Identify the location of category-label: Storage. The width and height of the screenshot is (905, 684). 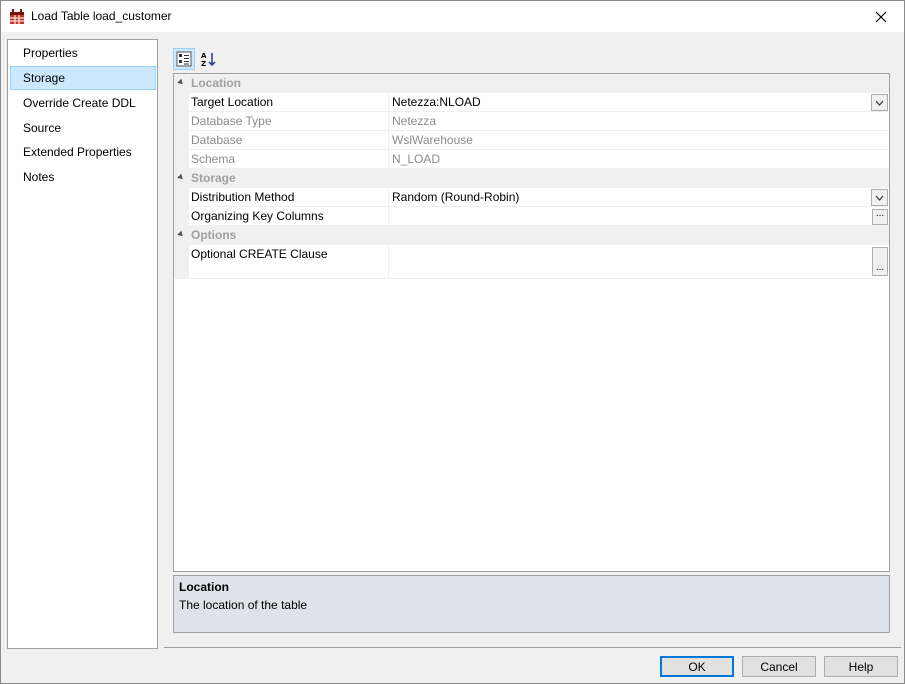
(213, 178).